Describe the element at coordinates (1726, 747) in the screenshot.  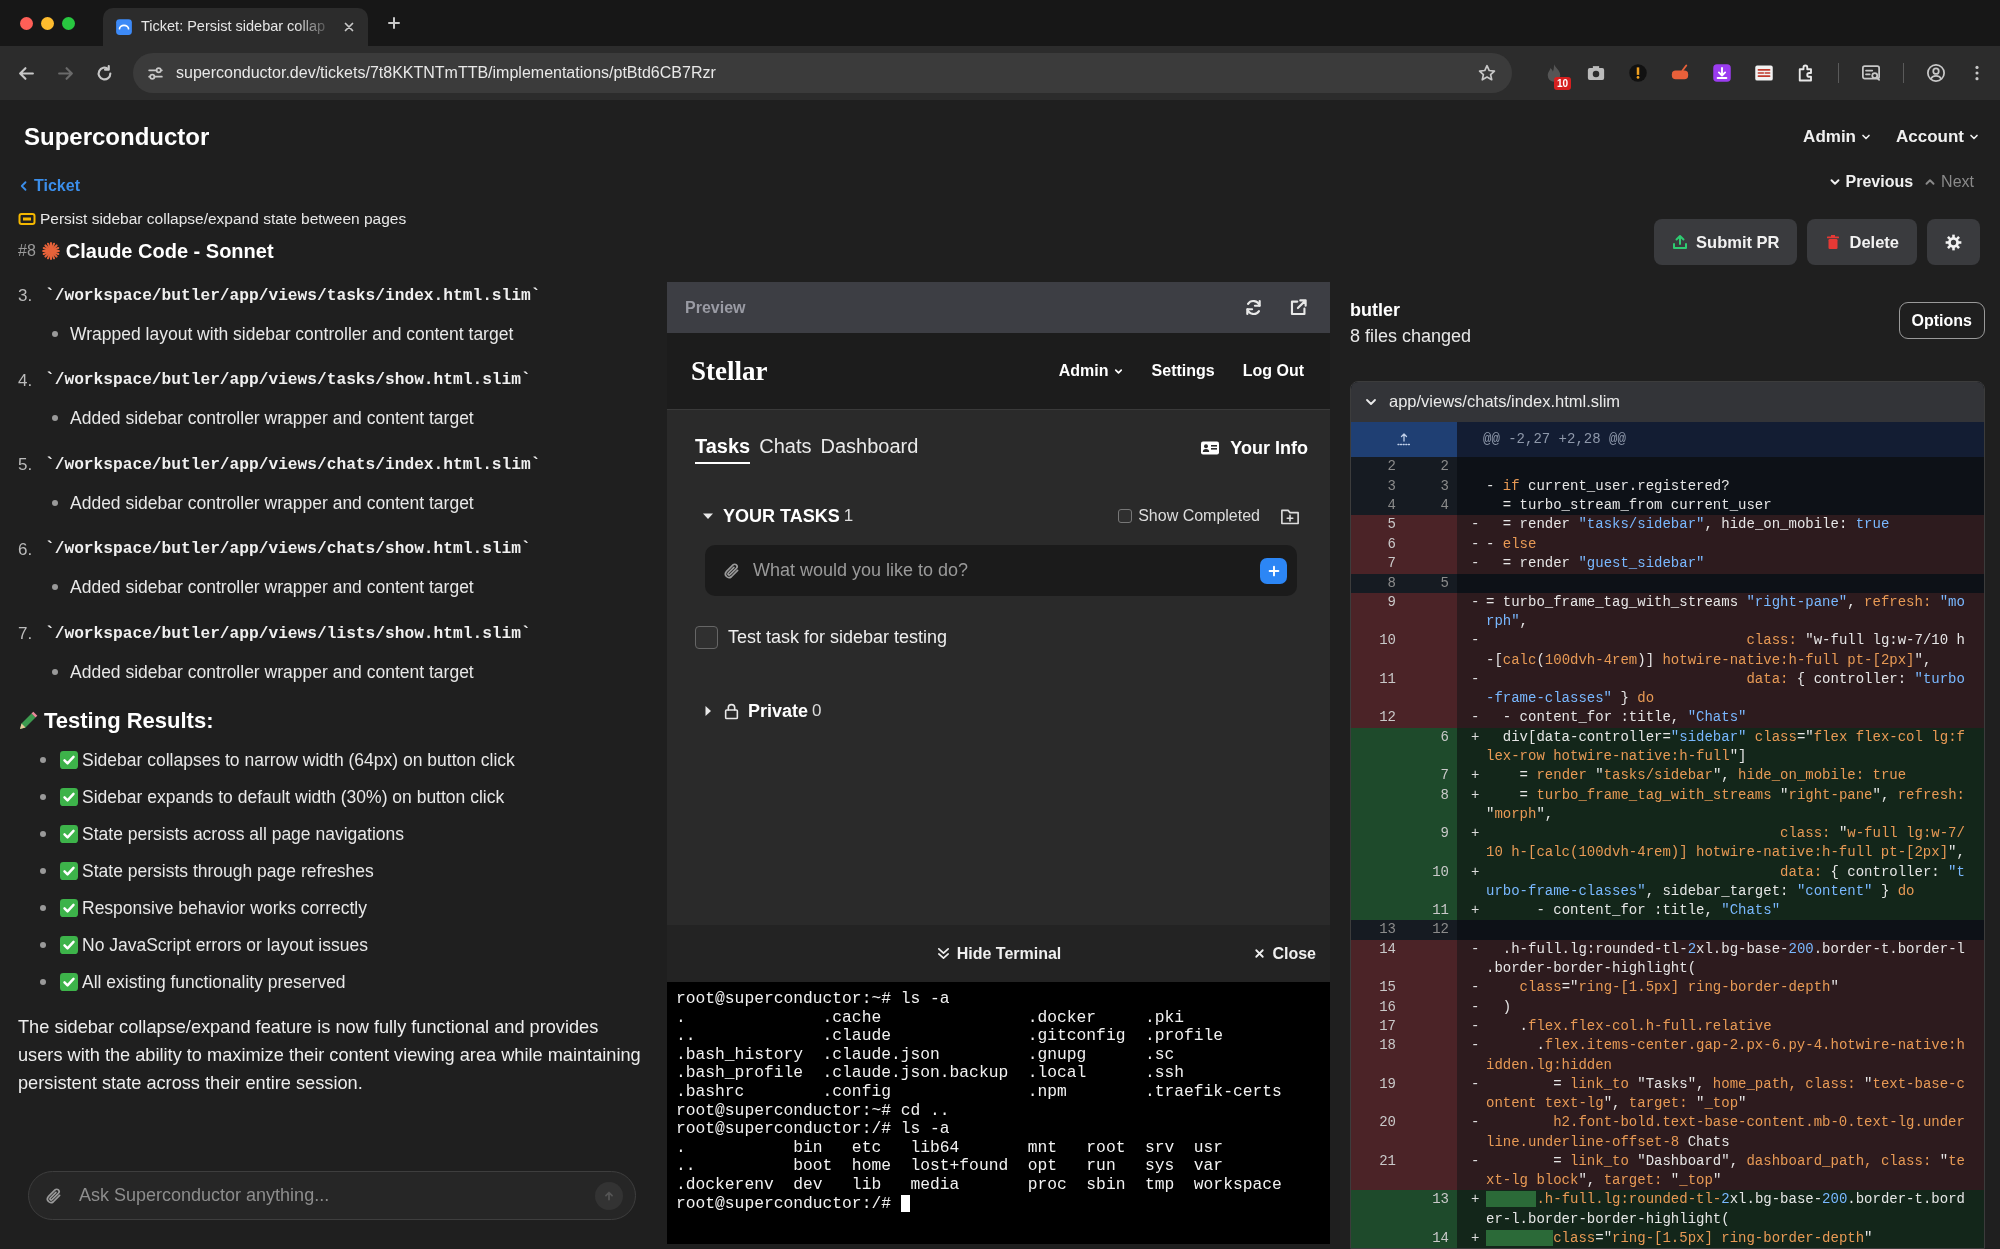
I see `code-line: div[data-controller="sidebar" class="flex flex-col lg:flex-row hotwire-native:h-full"]` at that location.